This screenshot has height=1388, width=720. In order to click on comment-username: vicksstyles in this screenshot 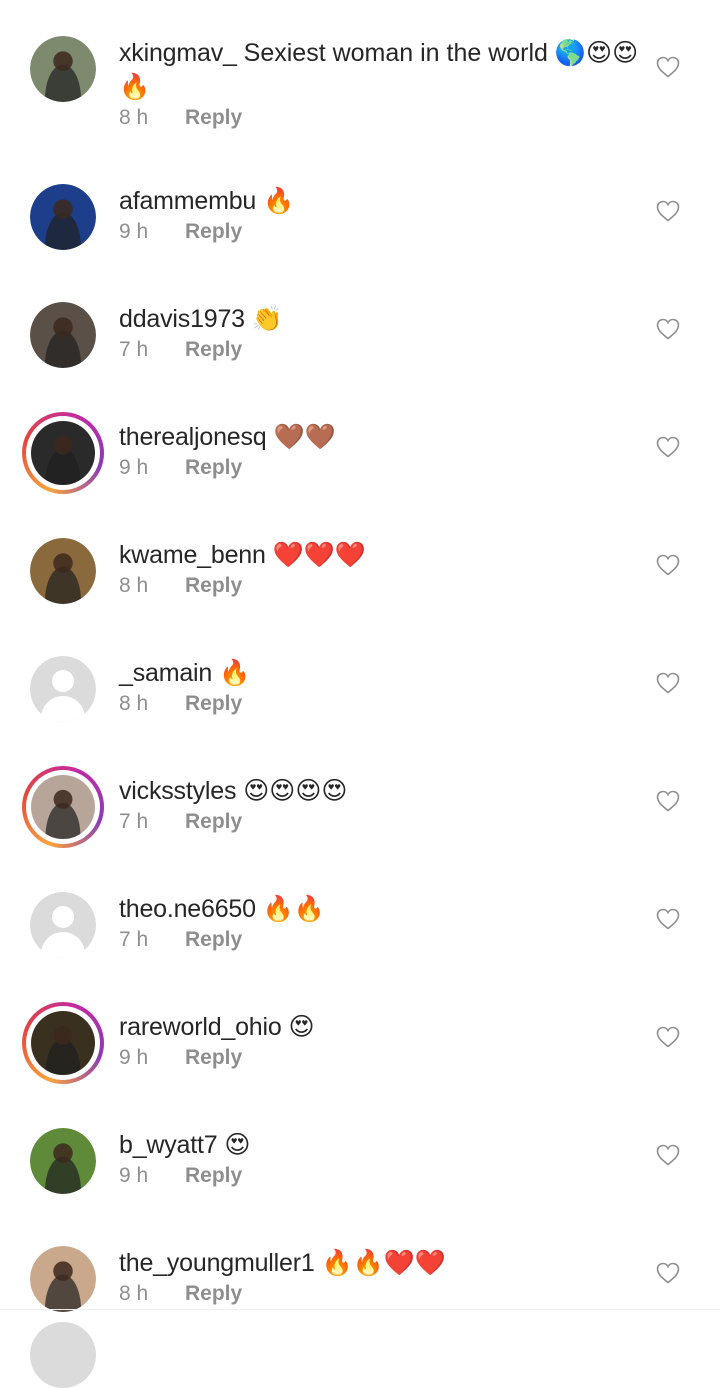, I will do `click(177, 791)`.